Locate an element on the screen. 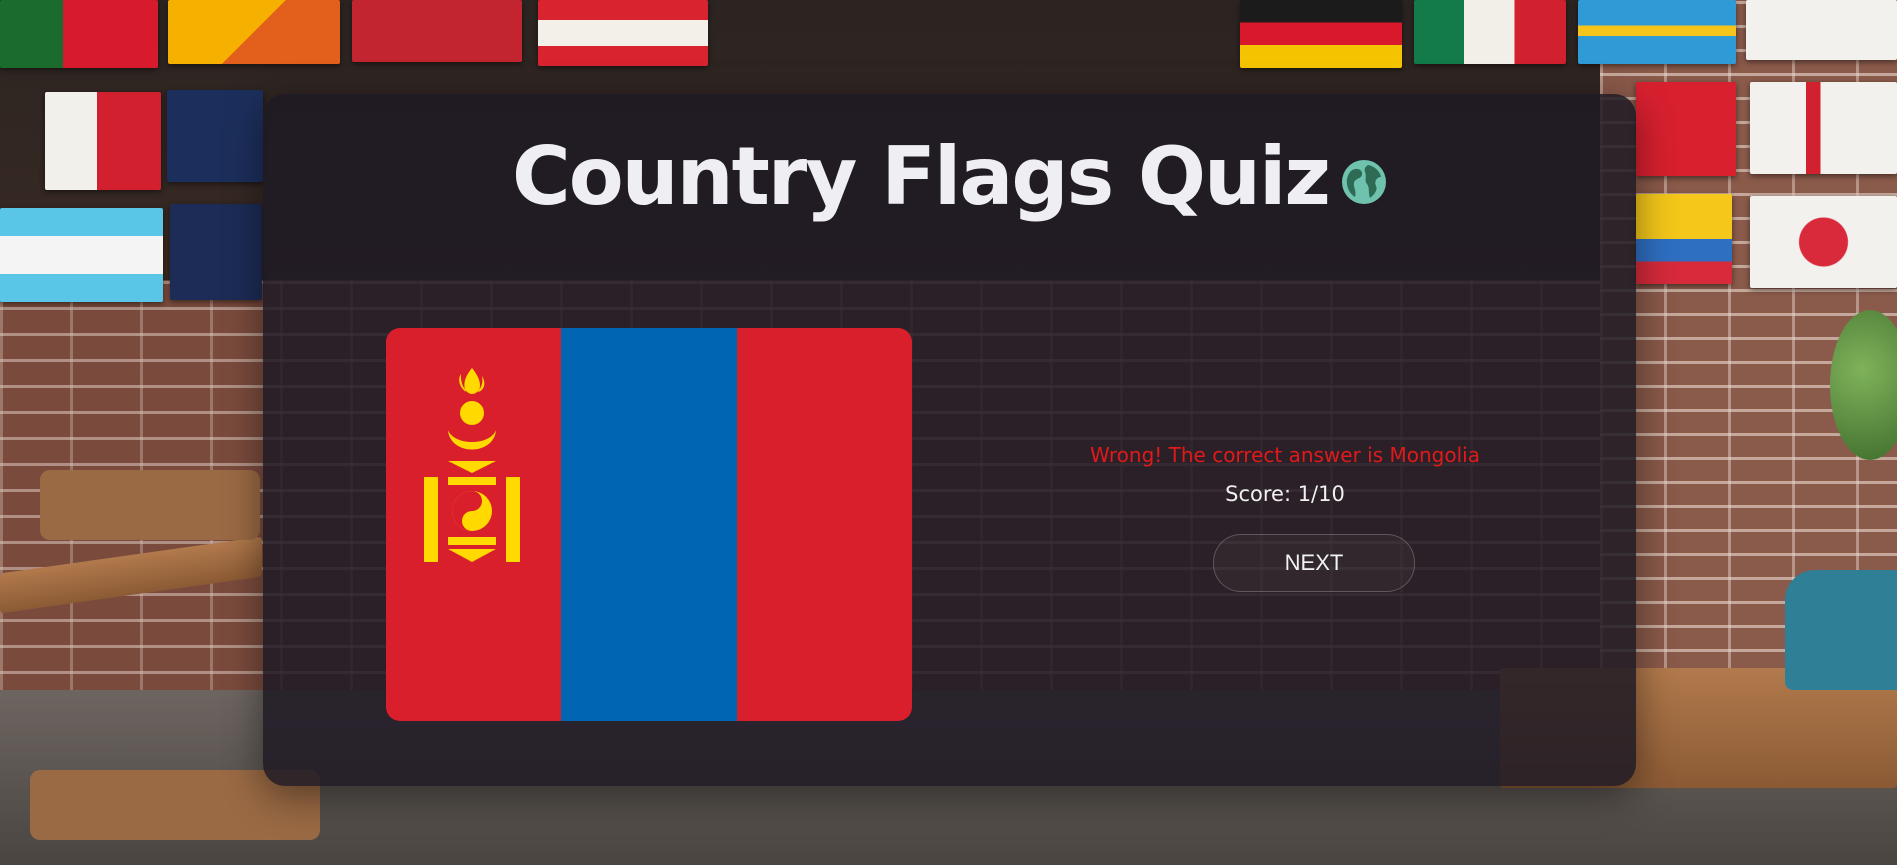 Image resolution: width=1897 pixels, height=865 pixels. globe-icon is located at coordinates (1364, 181).